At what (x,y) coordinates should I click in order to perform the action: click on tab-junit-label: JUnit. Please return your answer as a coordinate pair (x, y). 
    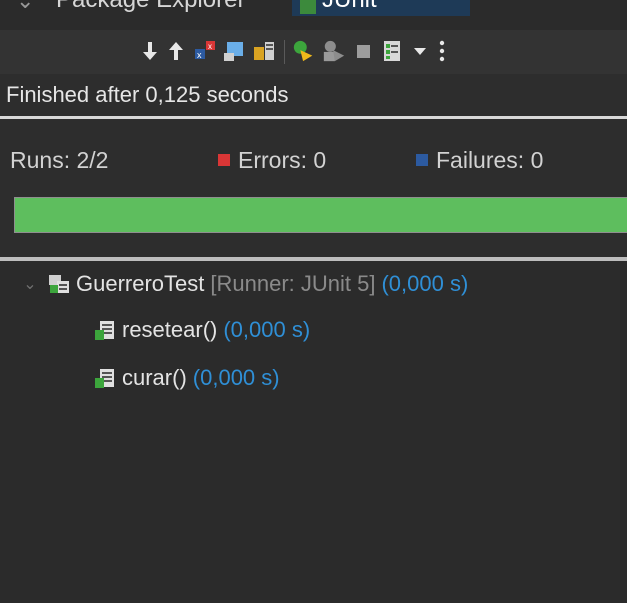
    Looking at the image, I should click on (349, 6).